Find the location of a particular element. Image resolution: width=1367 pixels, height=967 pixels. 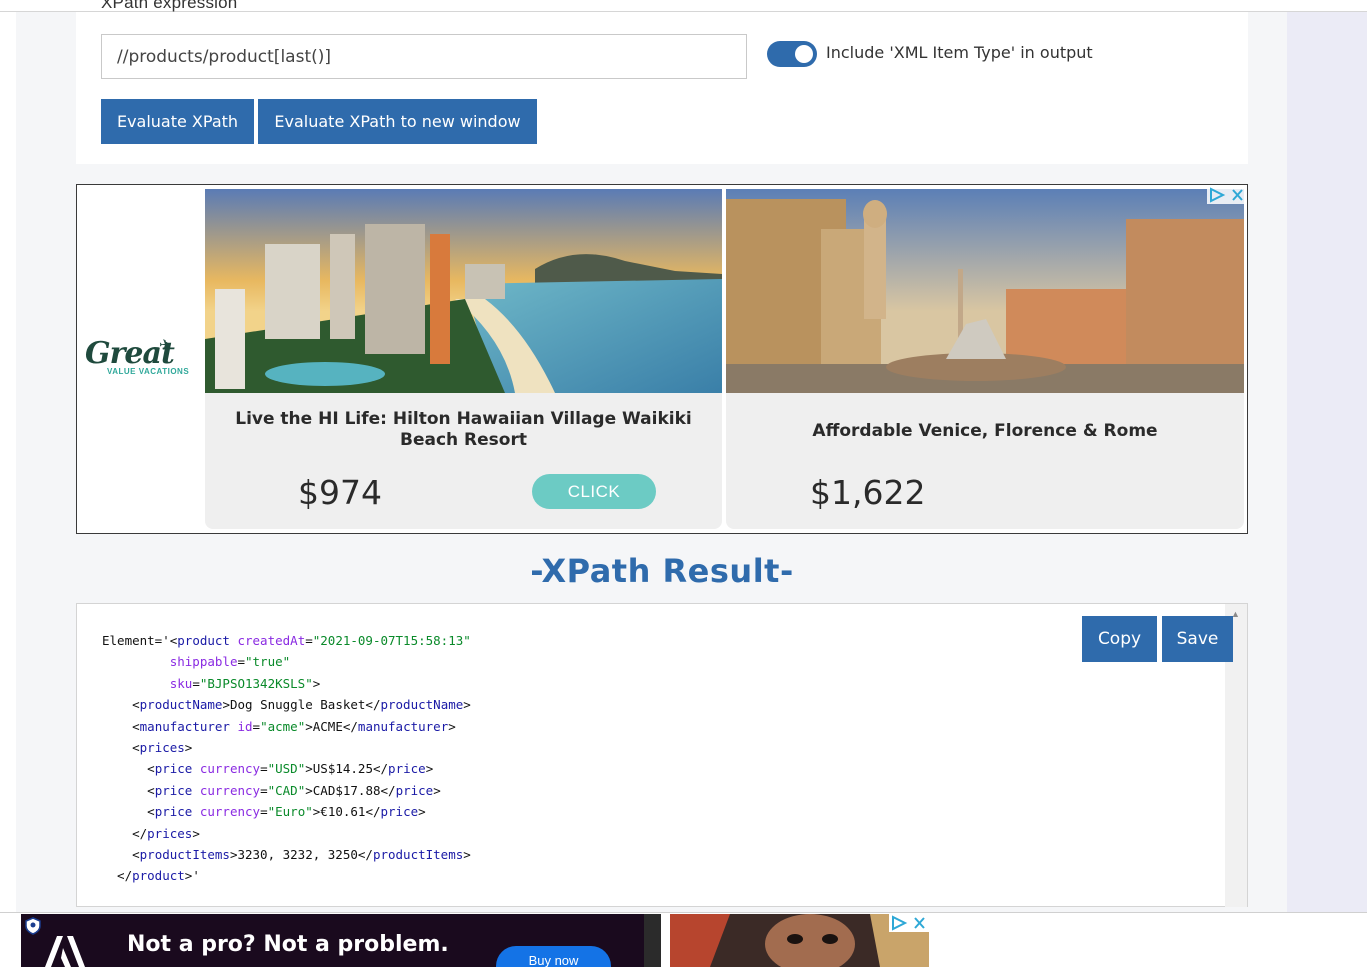

ad-click-button: CLICK is located at coordinates (594, 491).